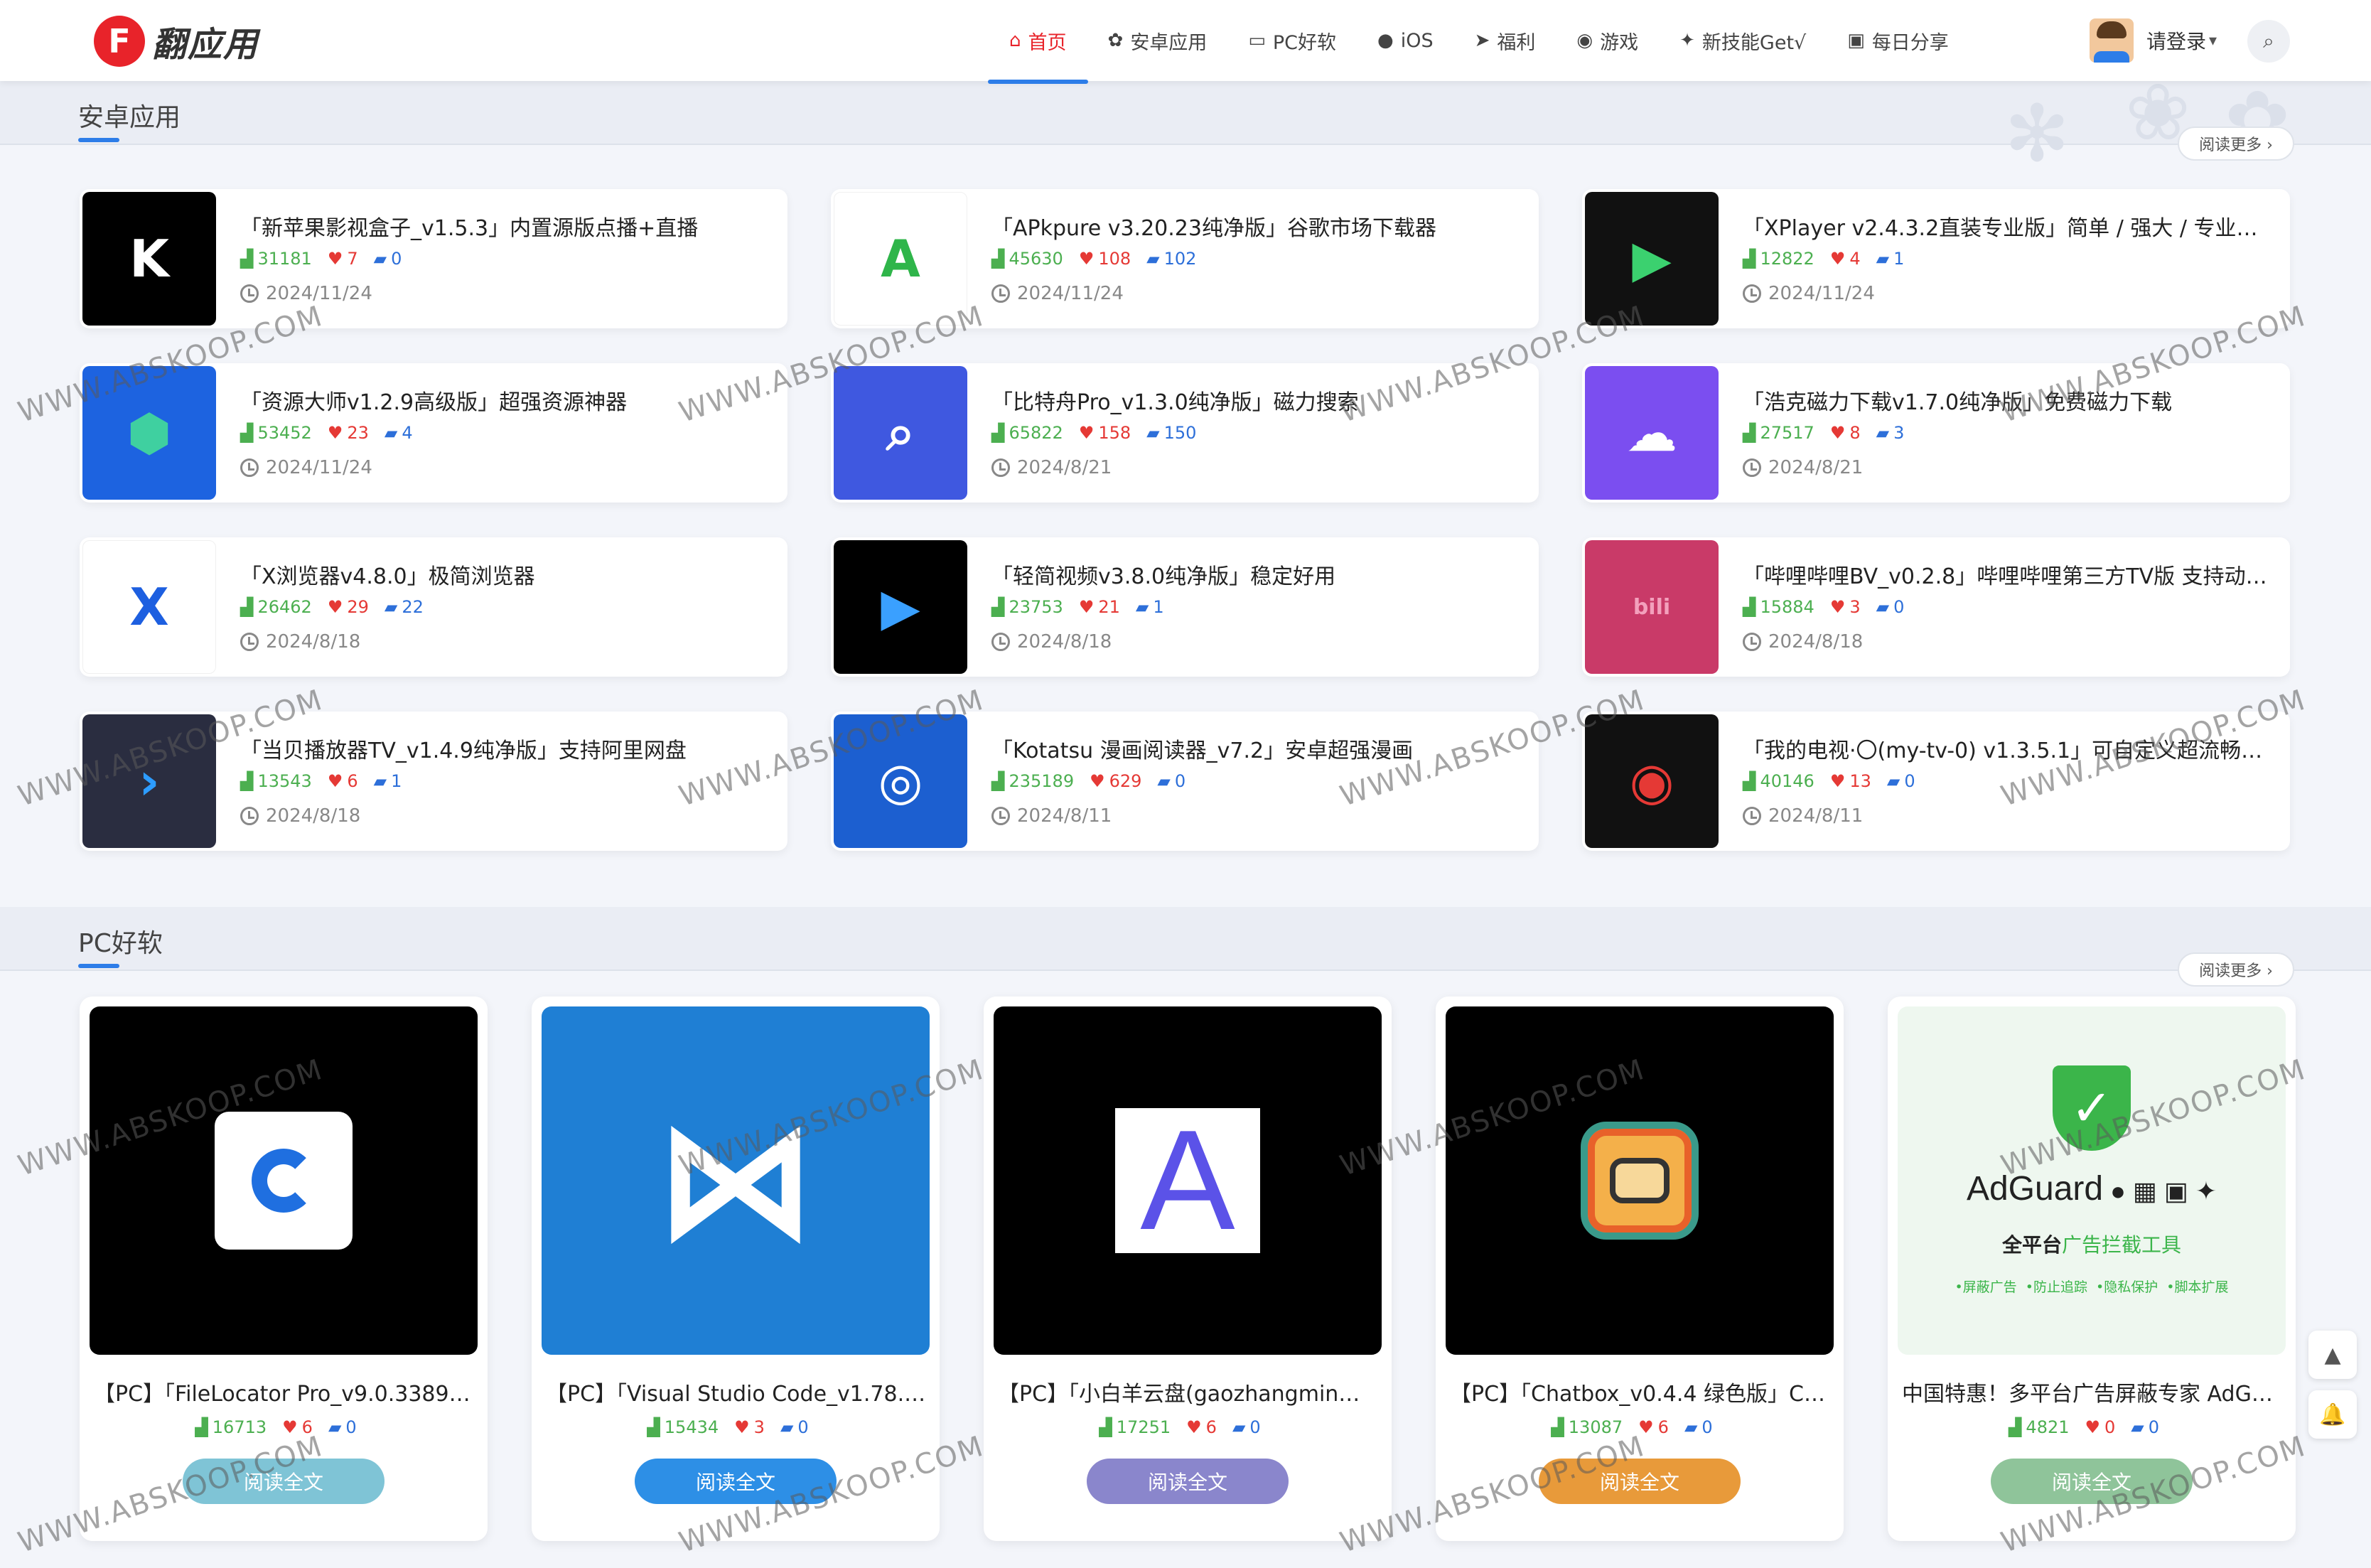  Describe the element at coordinates (1652, 607) in the screenshot. I see `app-thumbnail: bili` at that location.